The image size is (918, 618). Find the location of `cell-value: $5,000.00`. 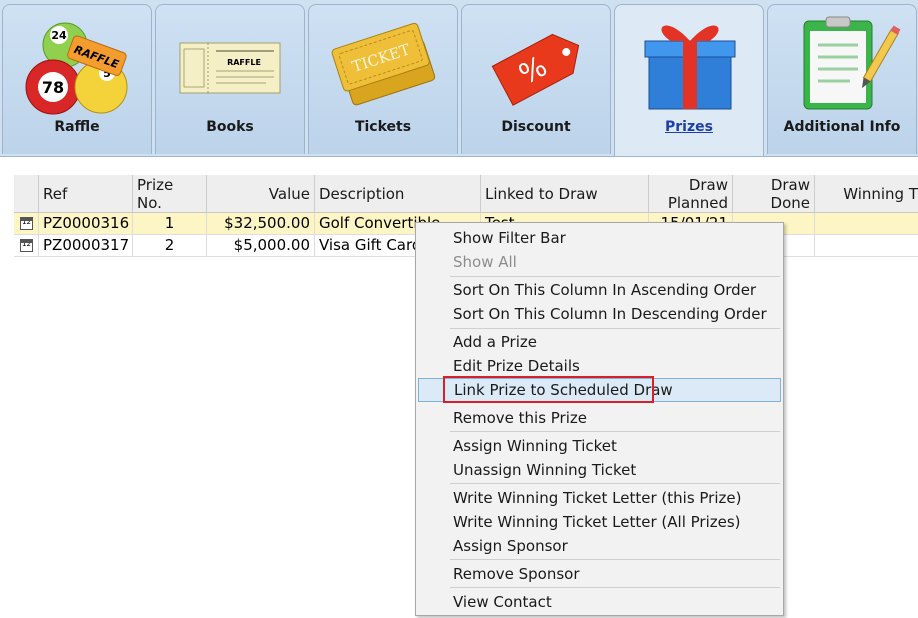

cell-value: $5,000.00 is located at coordinates (261, 246).